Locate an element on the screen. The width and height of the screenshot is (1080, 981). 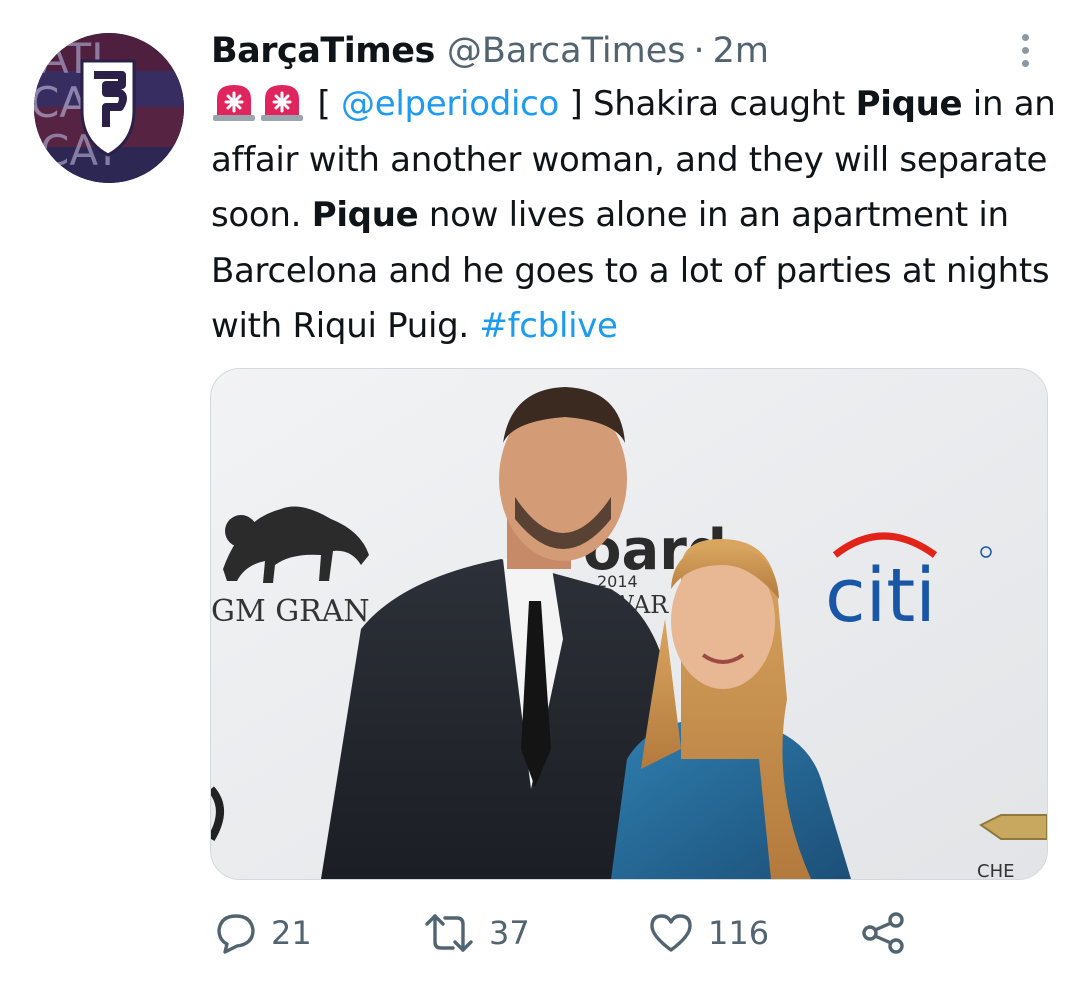
more-vertical-icon is located at coordinates (1025, 50).